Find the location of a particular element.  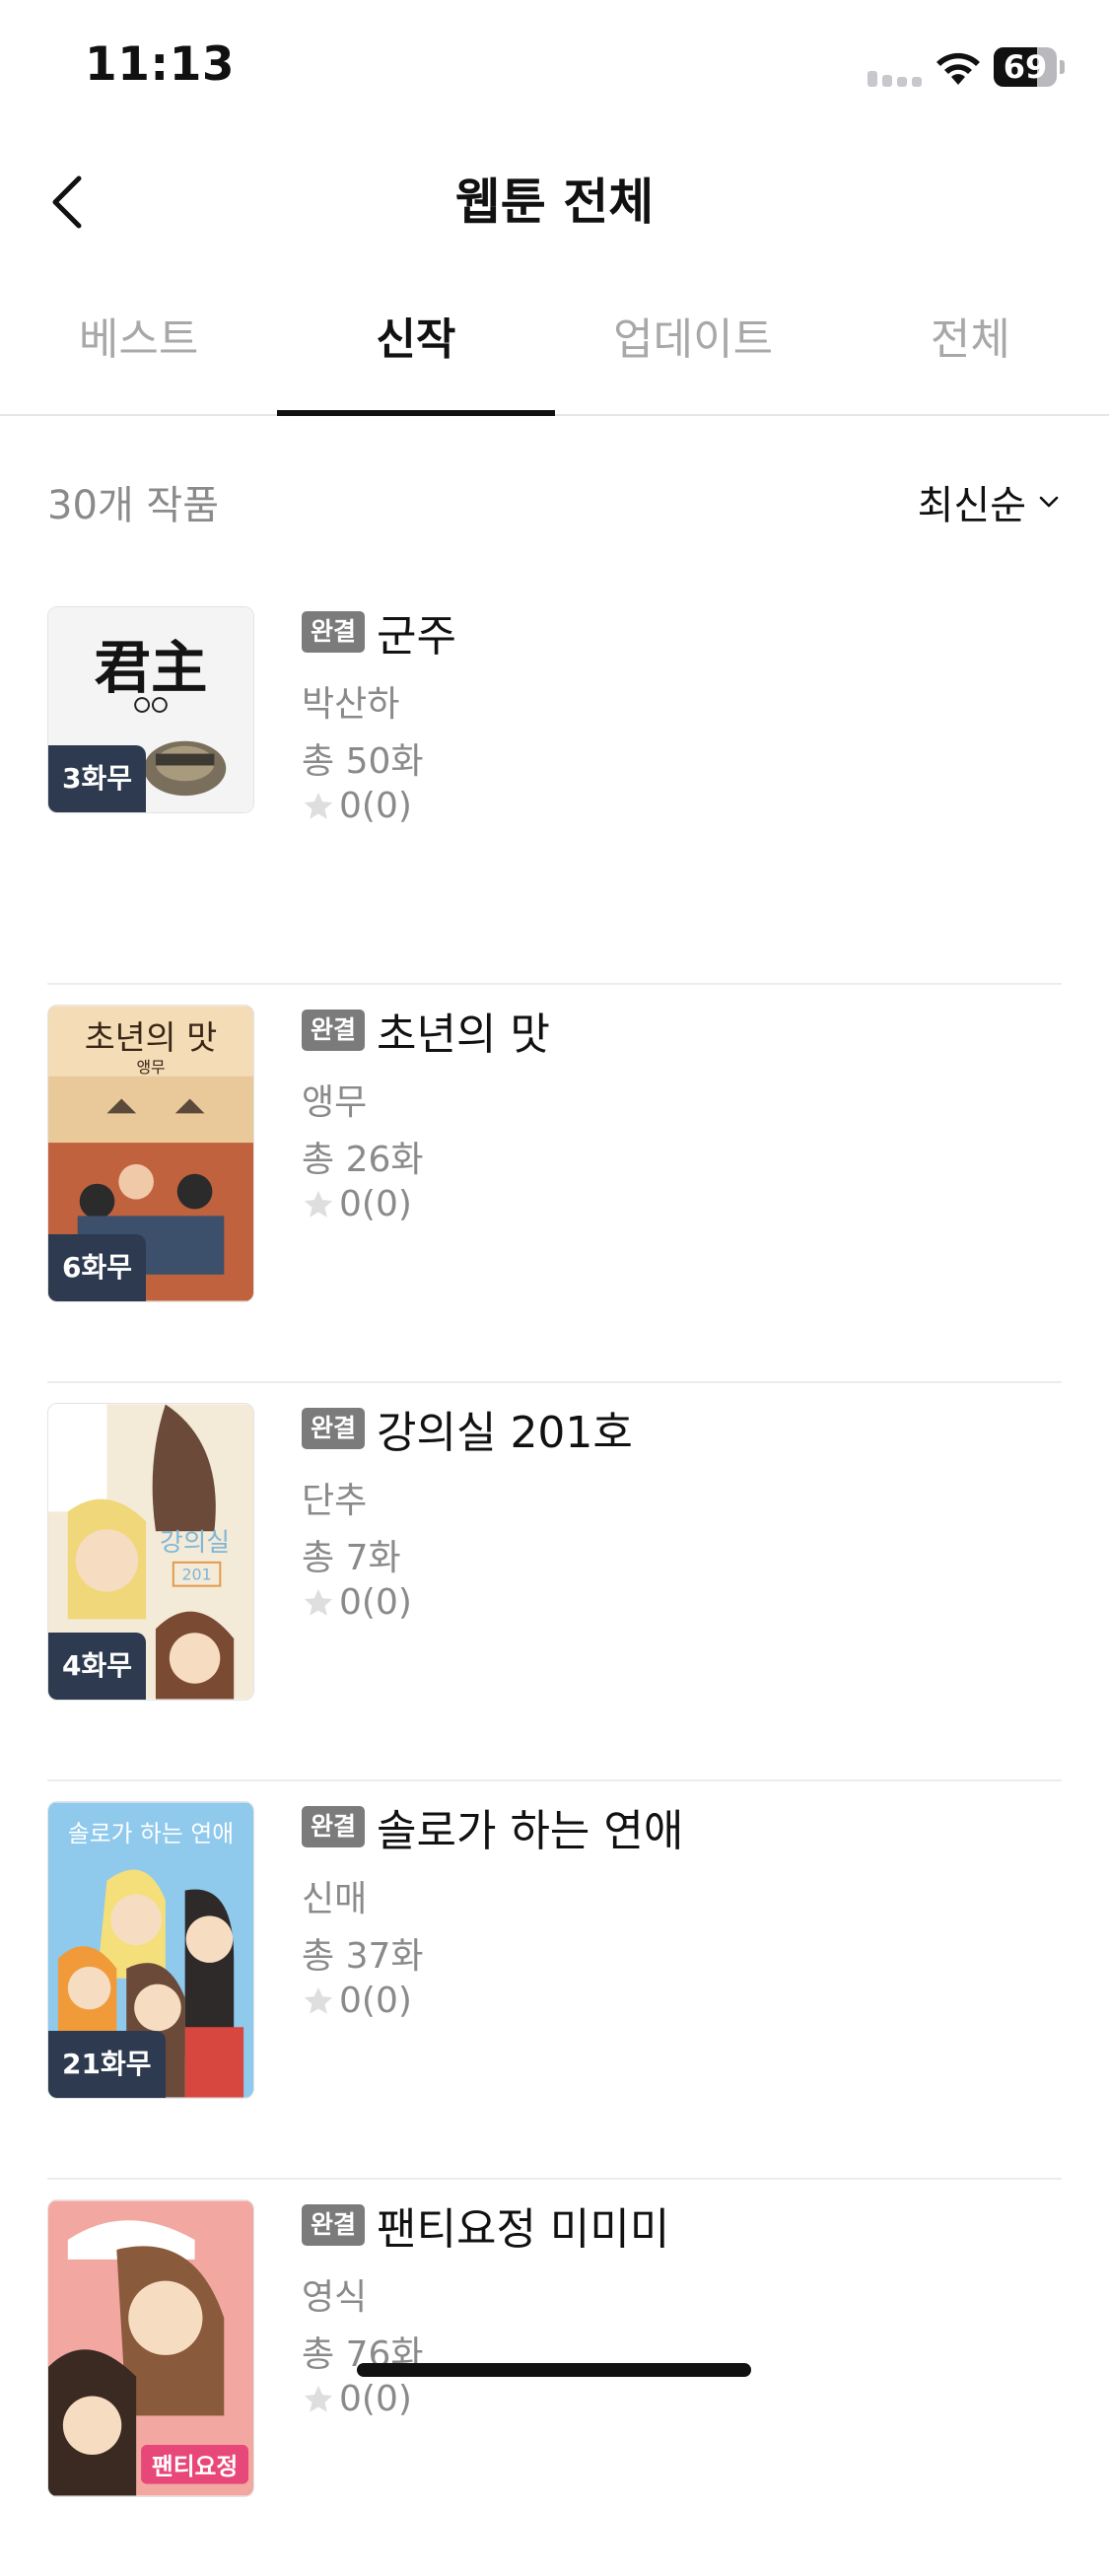

episode-count: 총 50화 is located at coordinates (363, 762).